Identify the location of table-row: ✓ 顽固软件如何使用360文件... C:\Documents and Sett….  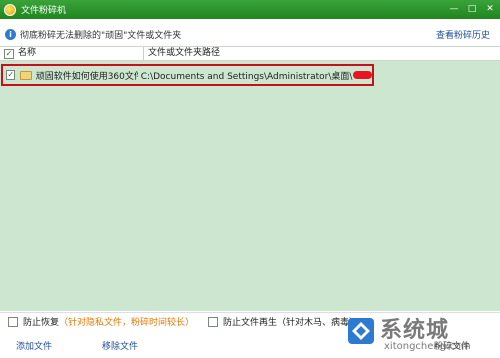
(187, 75).